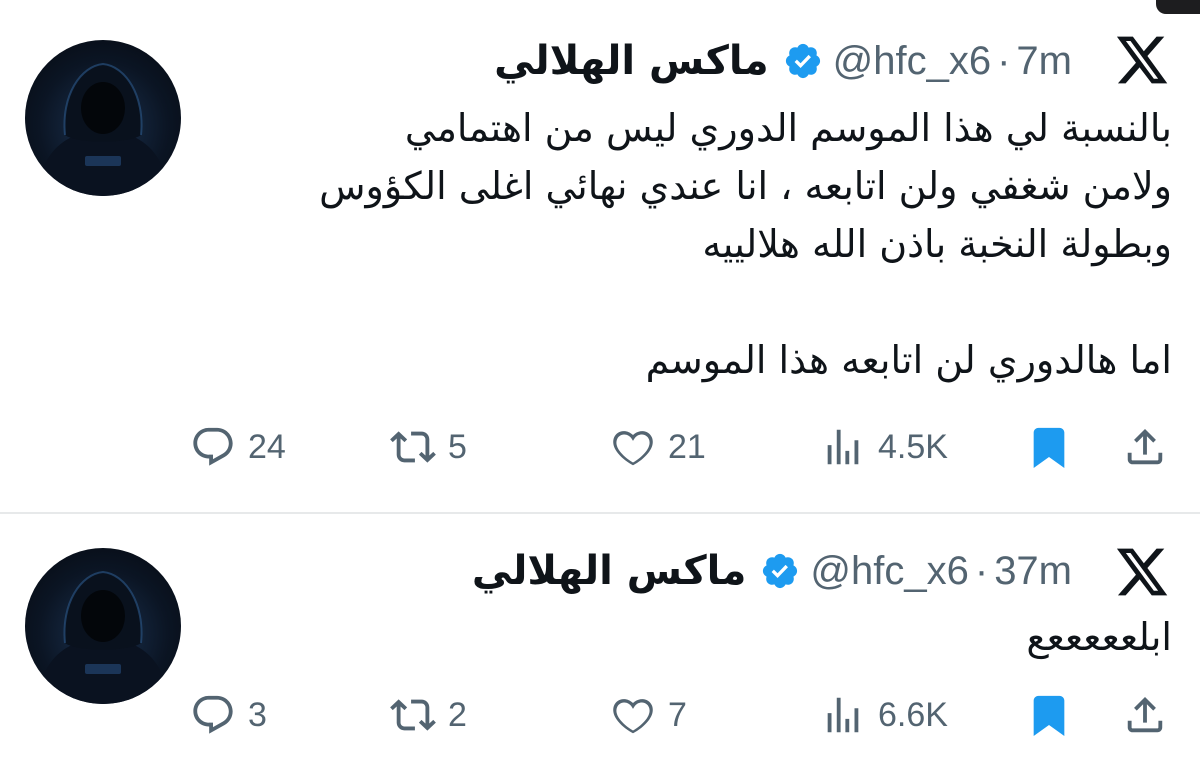 This screenshot has width=1200, height=770. What do you see at coordinates (1033, 571) in the screenshot?
I see `timestamp: 37m` at bounding box center [1033, 571].